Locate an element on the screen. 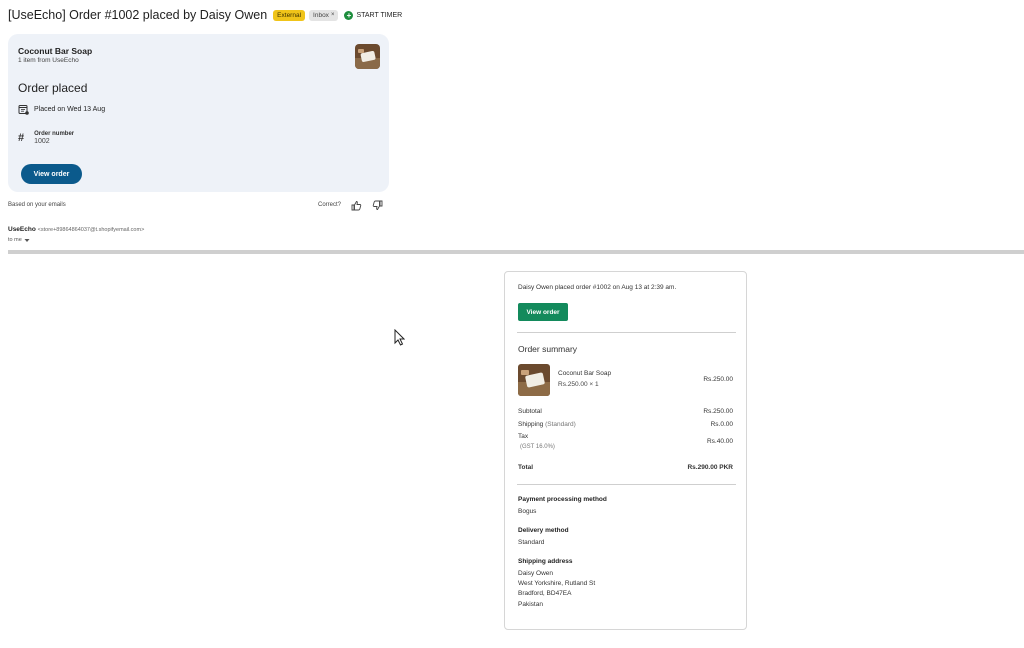  close-icon: × is located at coordinates (333, 15).